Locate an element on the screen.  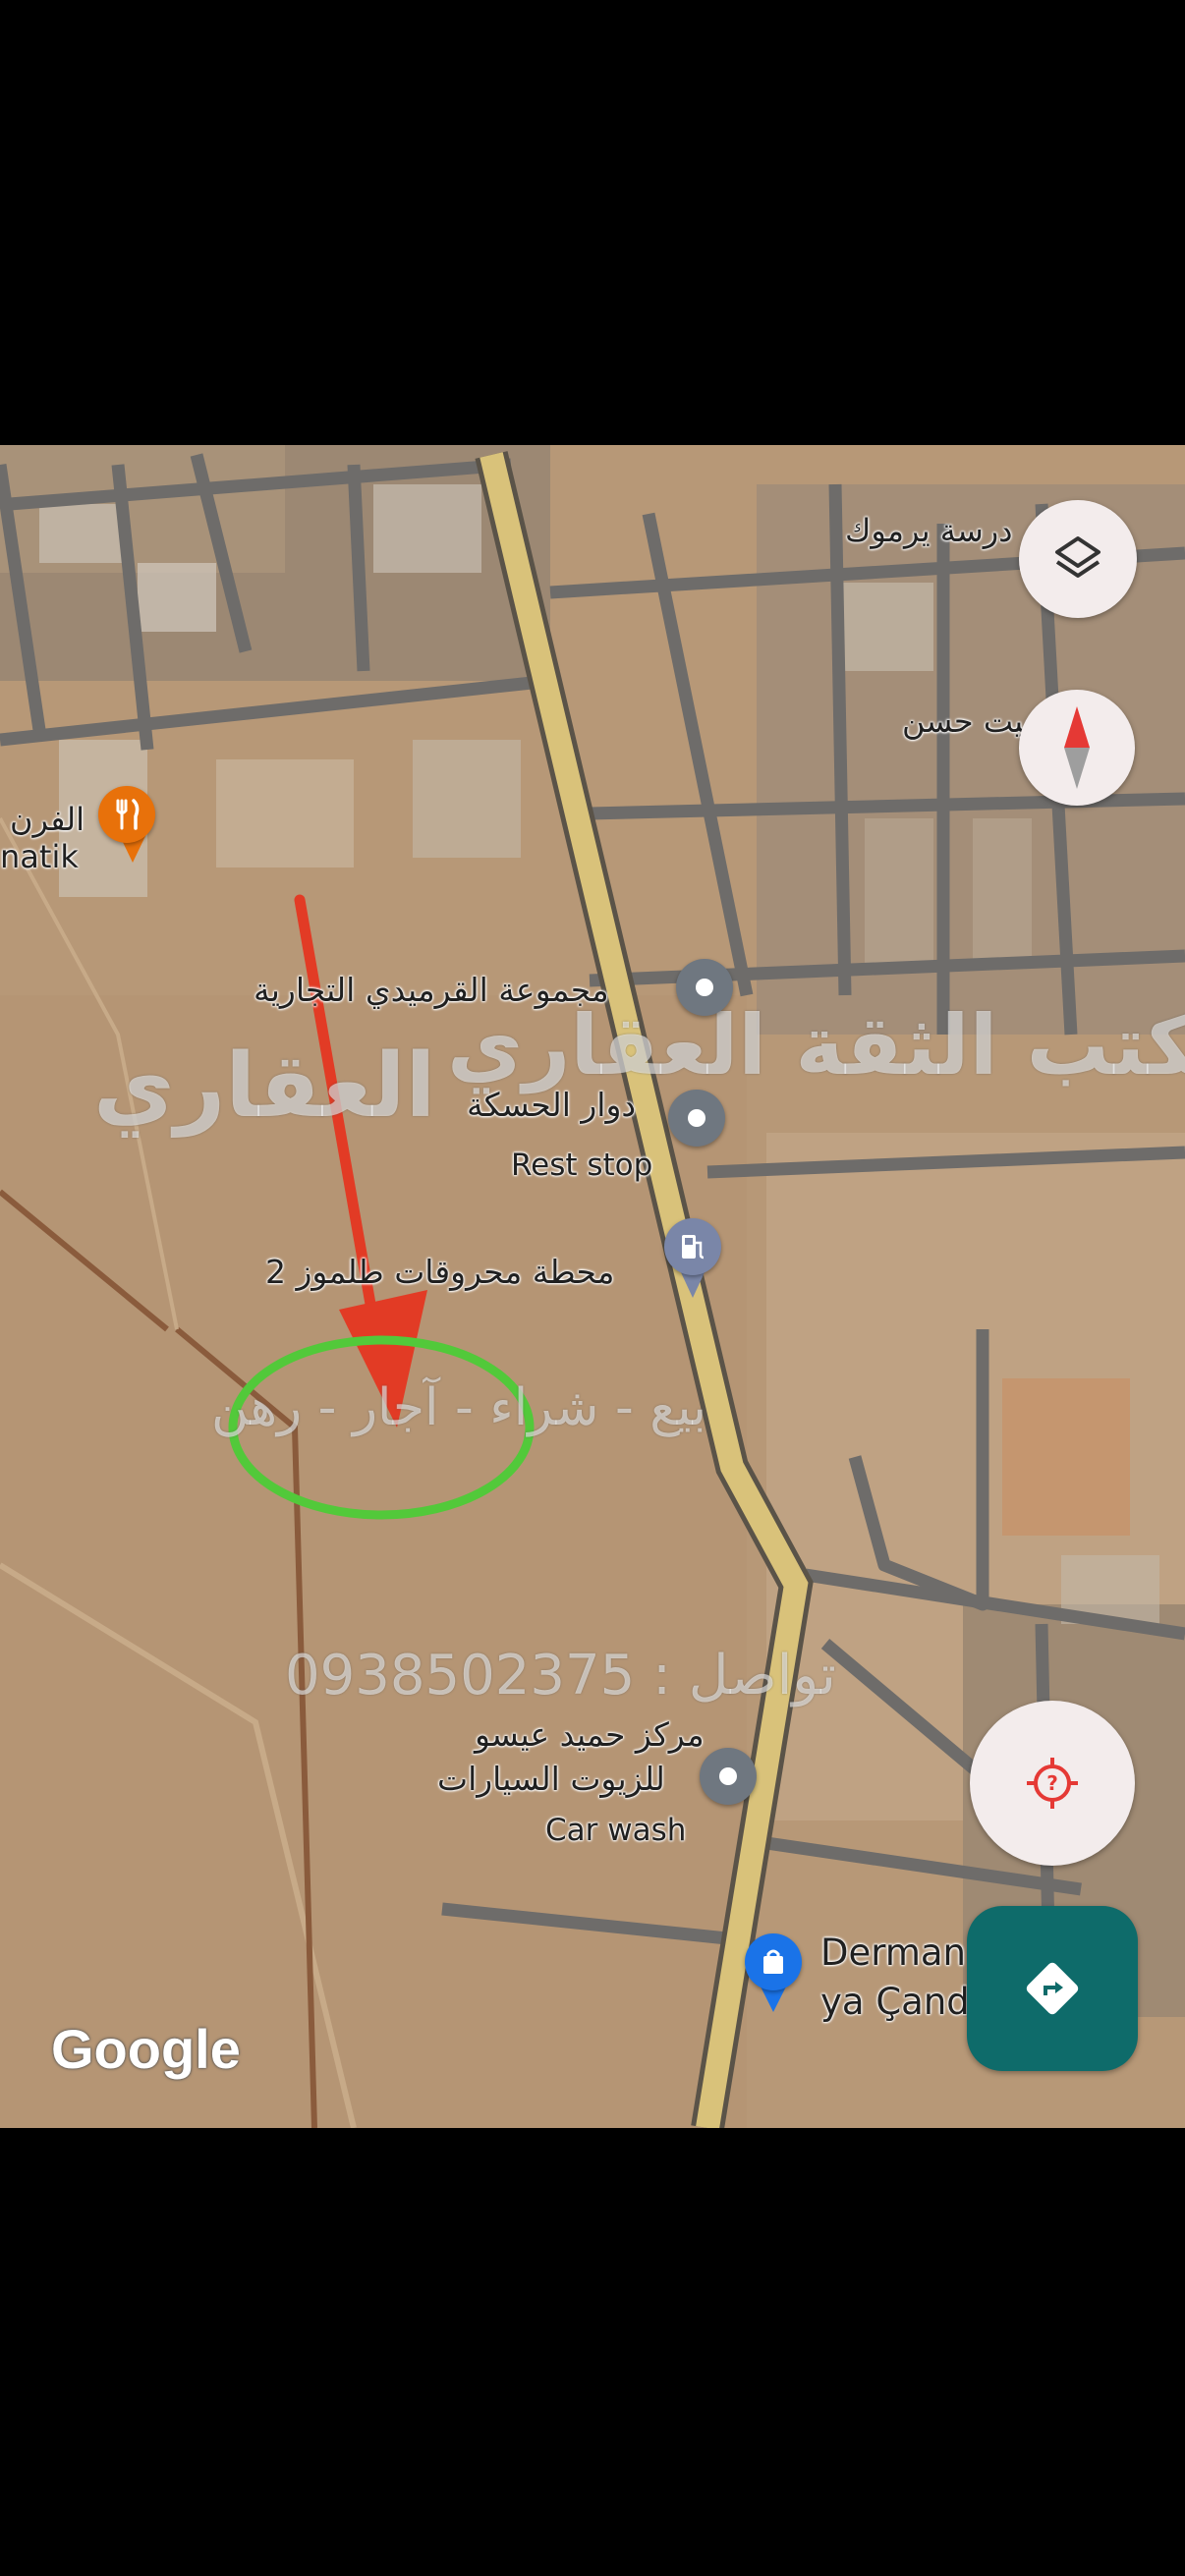
label-qarmidi: مجموعة القرميدي التجارية is located at coordinates (432, 990).